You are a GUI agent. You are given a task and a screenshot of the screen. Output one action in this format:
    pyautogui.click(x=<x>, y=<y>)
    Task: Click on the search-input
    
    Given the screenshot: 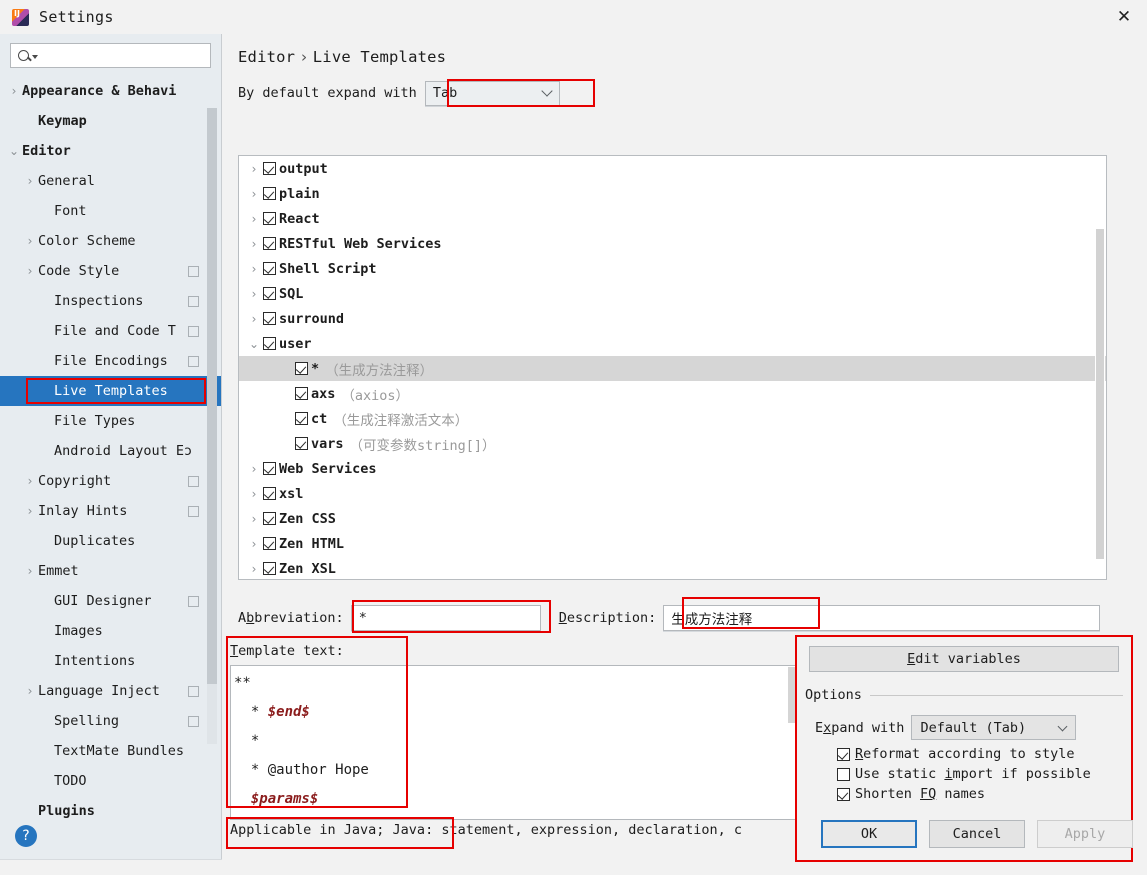 What is the action you would take?
    pyautogui.click(x=124, y=55)
    